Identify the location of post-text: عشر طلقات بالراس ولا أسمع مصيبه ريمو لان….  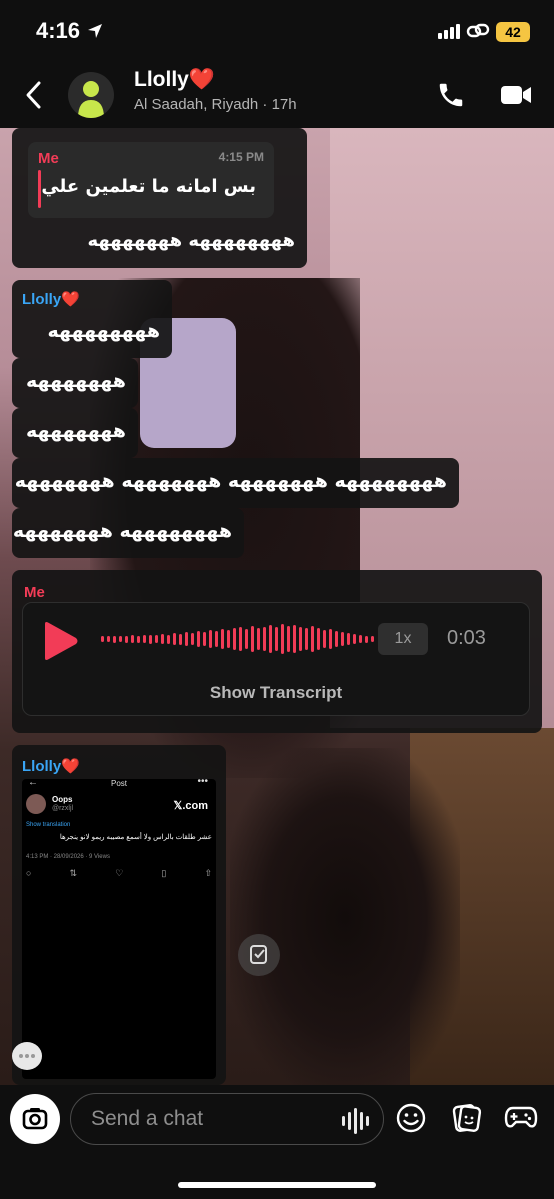
(135, 837).